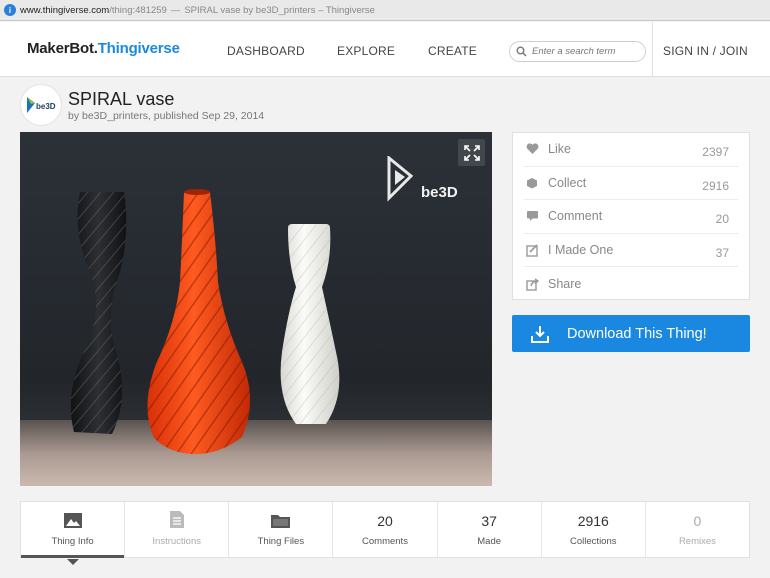 This screenshot has width=770, height=578. Describe the element at coordinates (567, 182) in the screenshot. I see `collect-label: Collect` at that location.